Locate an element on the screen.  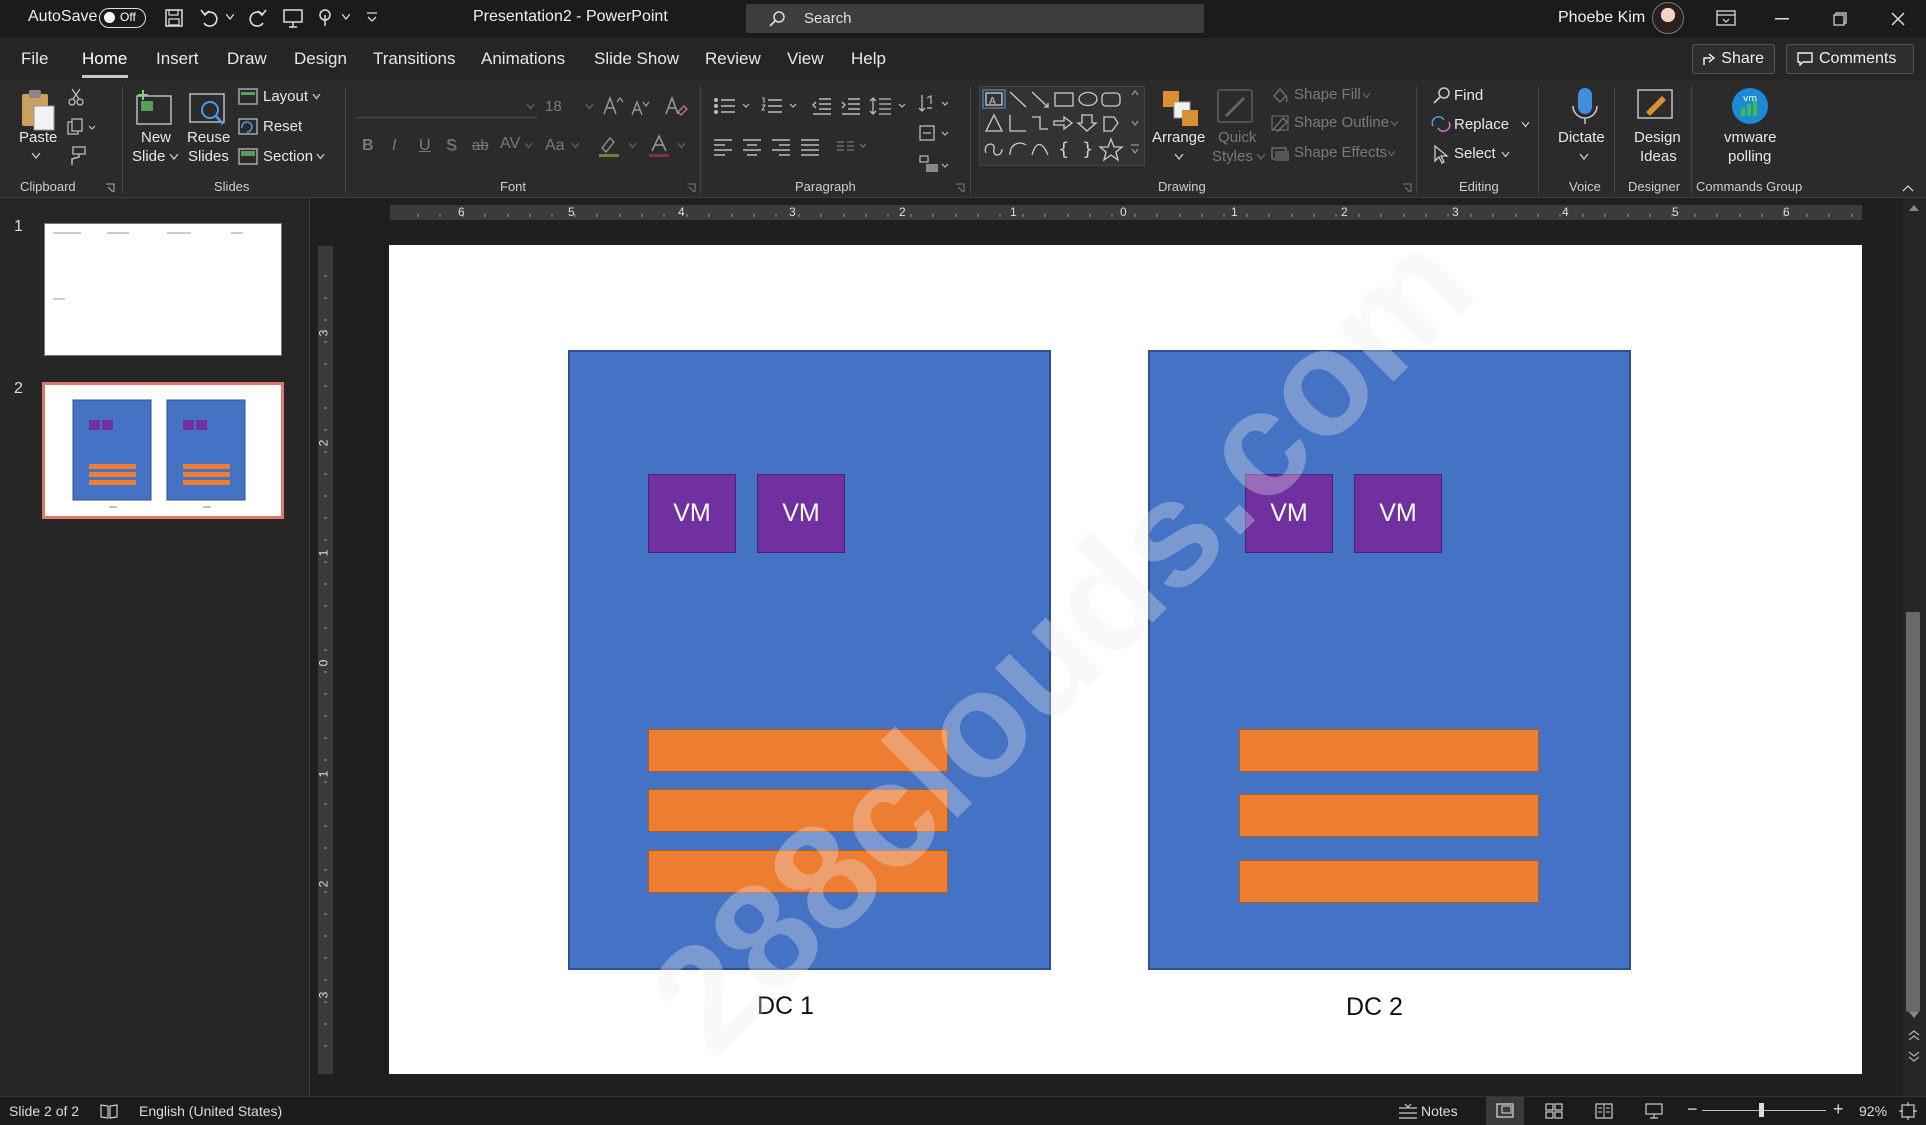
decrease-indent-icon is located at coordinates (822, 106).